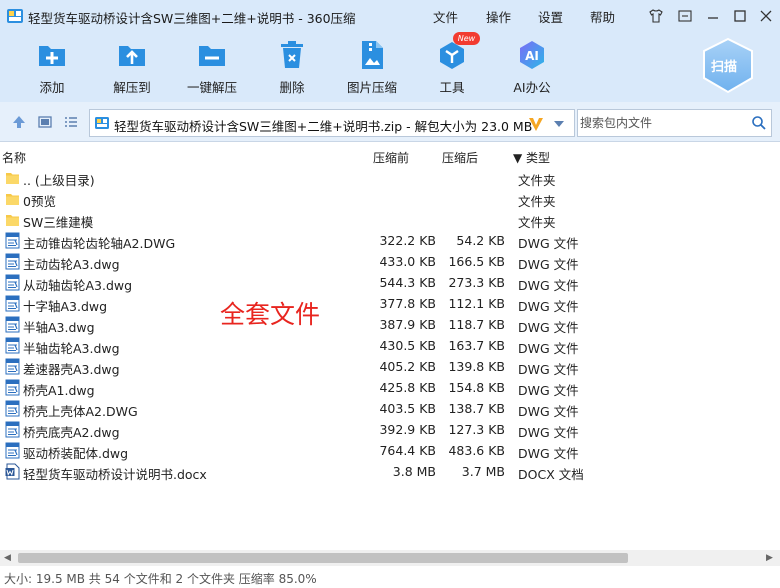 This screenshot has height=588, width=780. I want to click on file-packed-size: 544.3 KB, so click(407, 282).